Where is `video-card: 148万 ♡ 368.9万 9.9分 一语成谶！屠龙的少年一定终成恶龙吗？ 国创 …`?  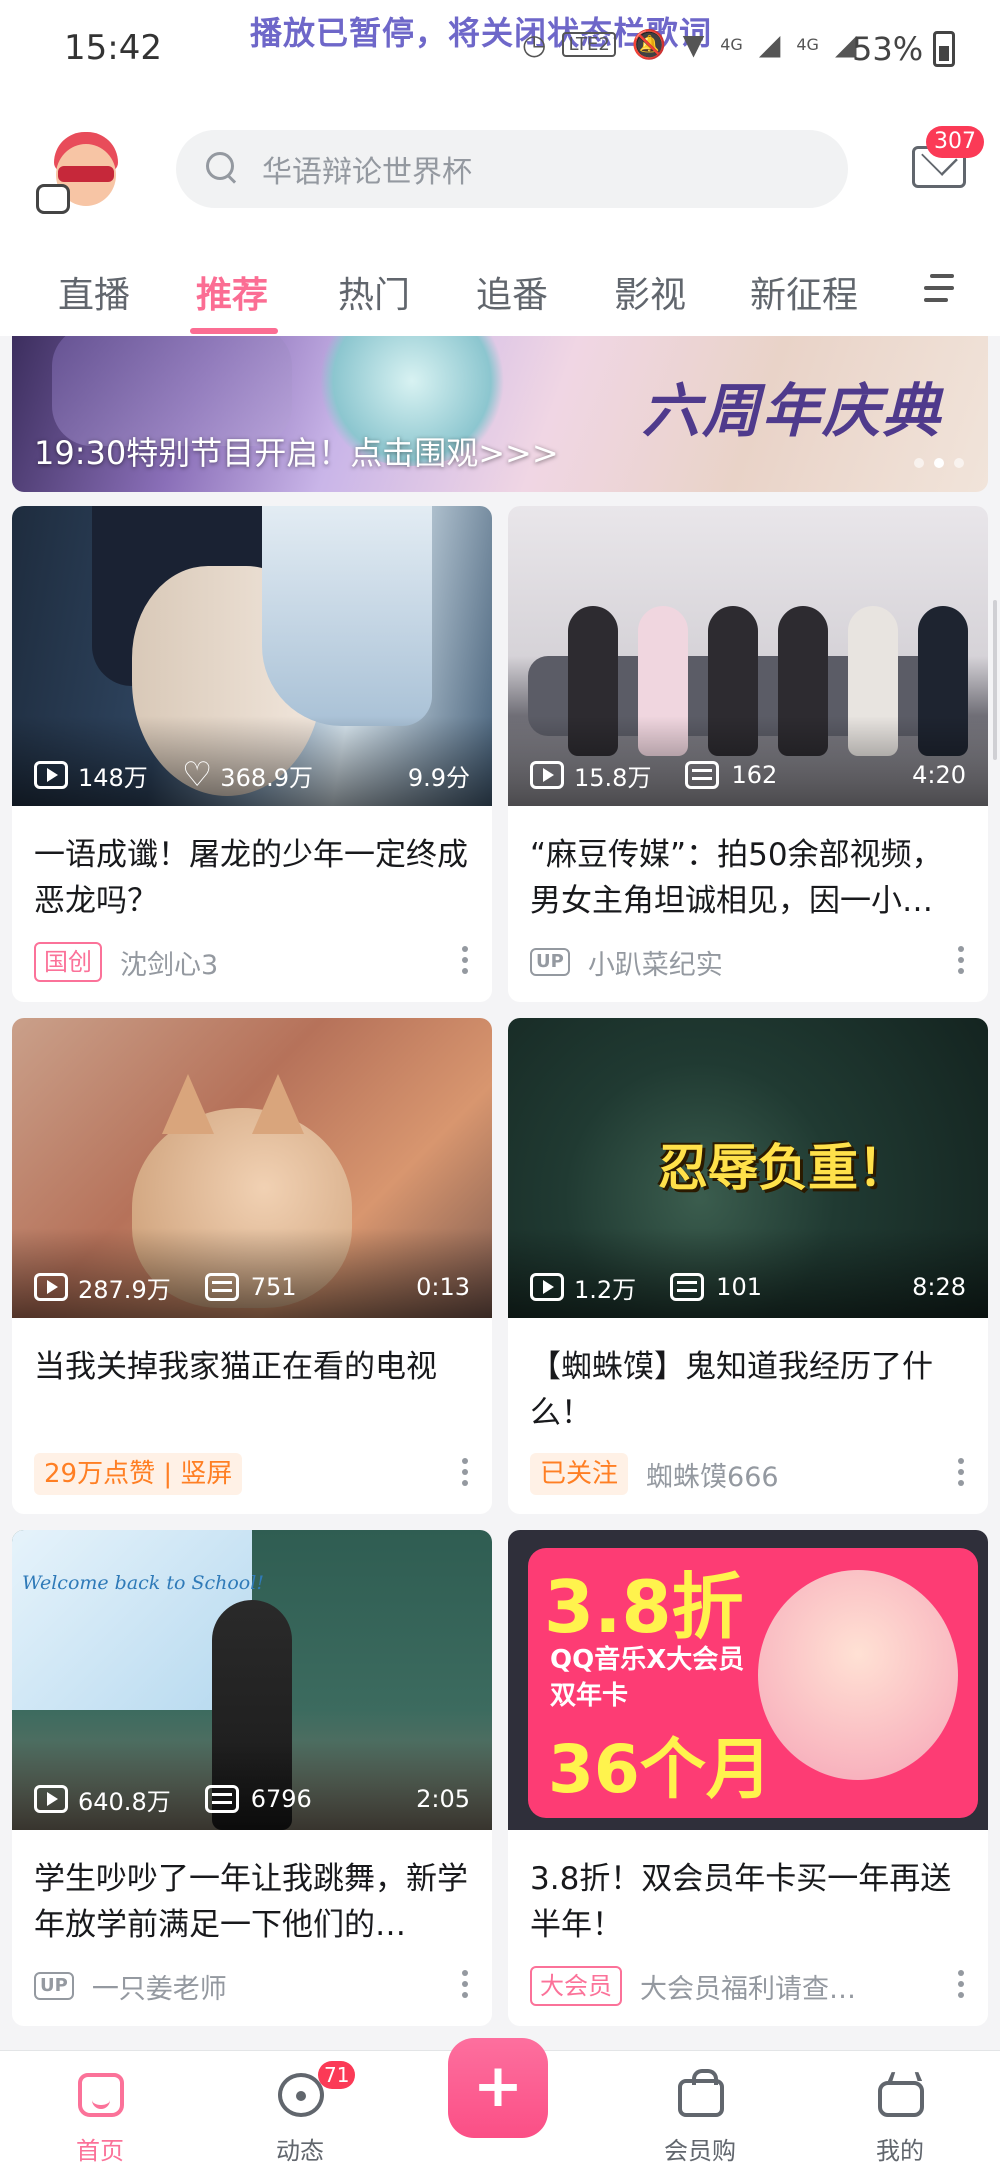 video-card: 148万 ♡ 368.9万 9.9分 一语成谶！屠龙的少年一定终成恶龙吗？ 国创 … is located at coordinates (252, 754).